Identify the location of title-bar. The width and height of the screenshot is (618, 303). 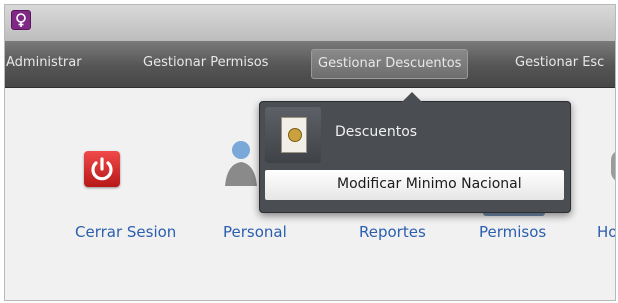
(310, 23).